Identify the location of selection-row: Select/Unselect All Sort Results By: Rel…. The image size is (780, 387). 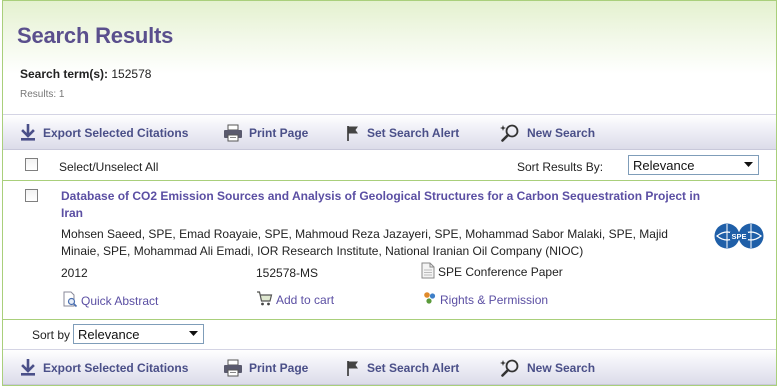
(389, 166).